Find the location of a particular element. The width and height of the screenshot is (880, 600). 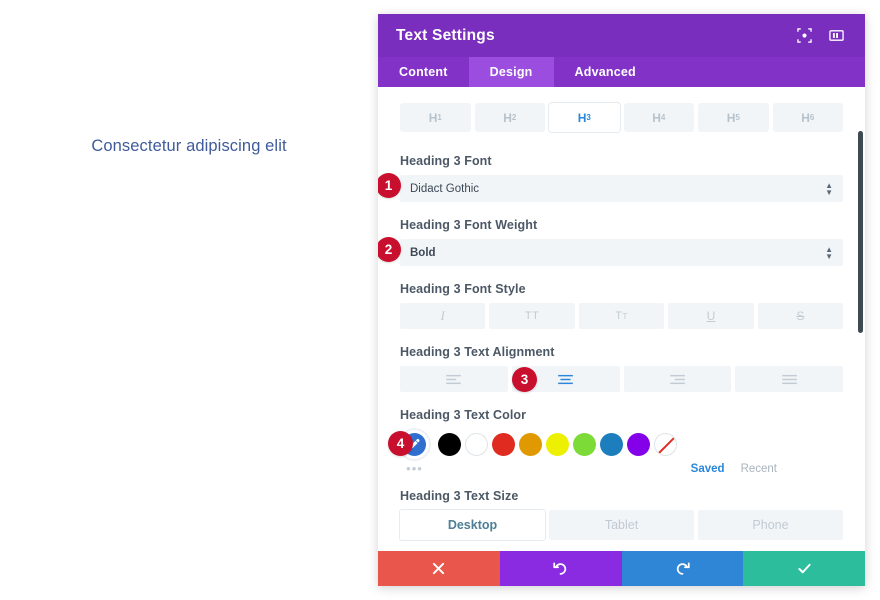

heading-level-h4: H4 is located at coordinates (658, 117).